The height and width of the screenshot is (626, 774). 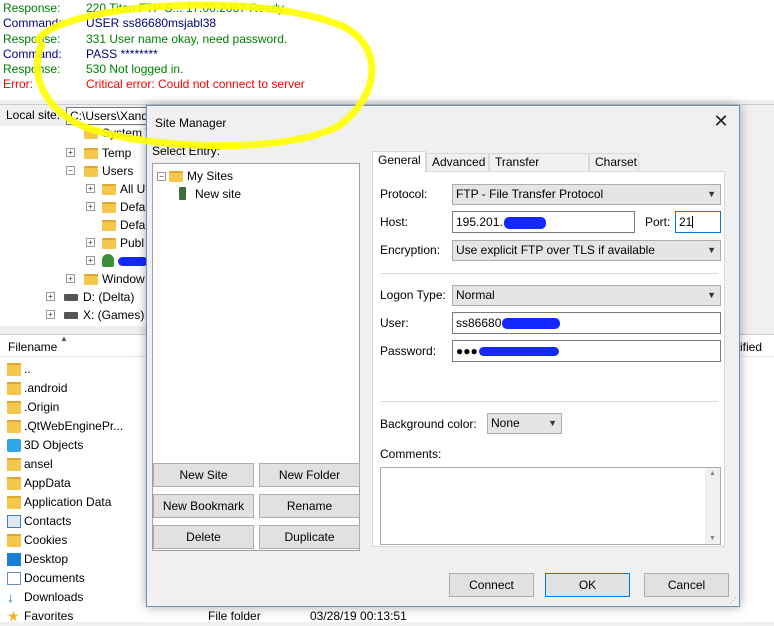 I want to click on encryption-select: Use explicit FTP over TLS if available ▼, so click(x=586, y=250).